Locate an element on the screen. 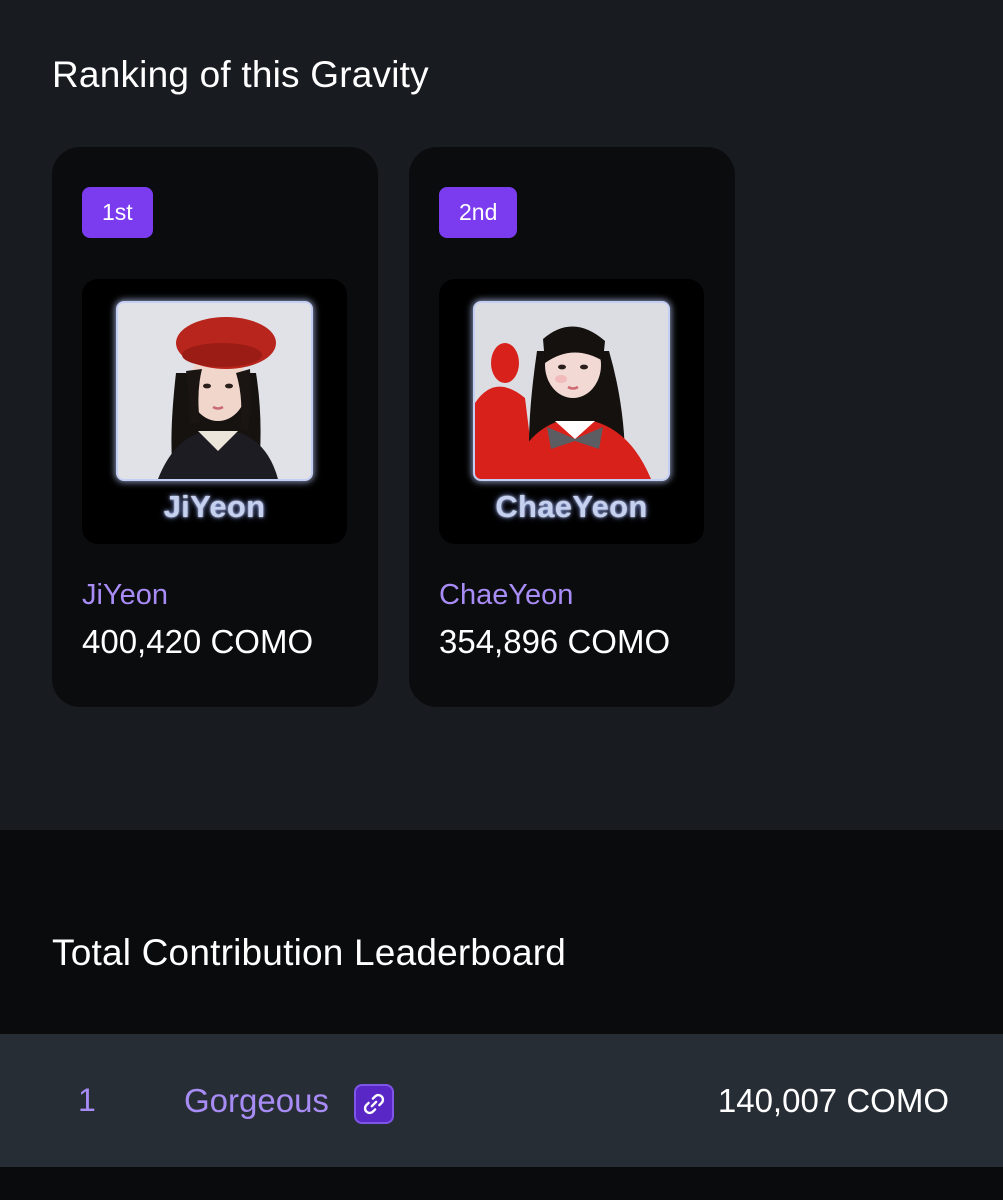  leaderboard-como-total: 140,007 COMO is located at coordinates (833, 1100).